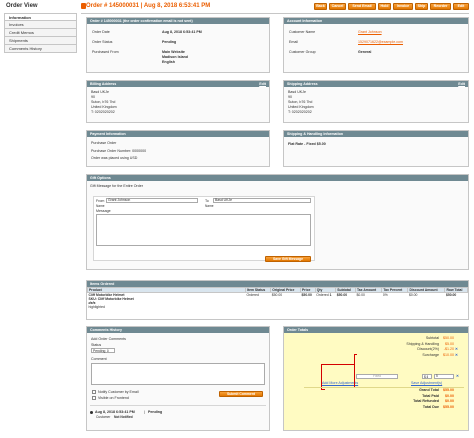  What do you see at coordinates (91, 412) in the screenshot?
I see `comment-bullet-icon` at bounding box center [91, 412].